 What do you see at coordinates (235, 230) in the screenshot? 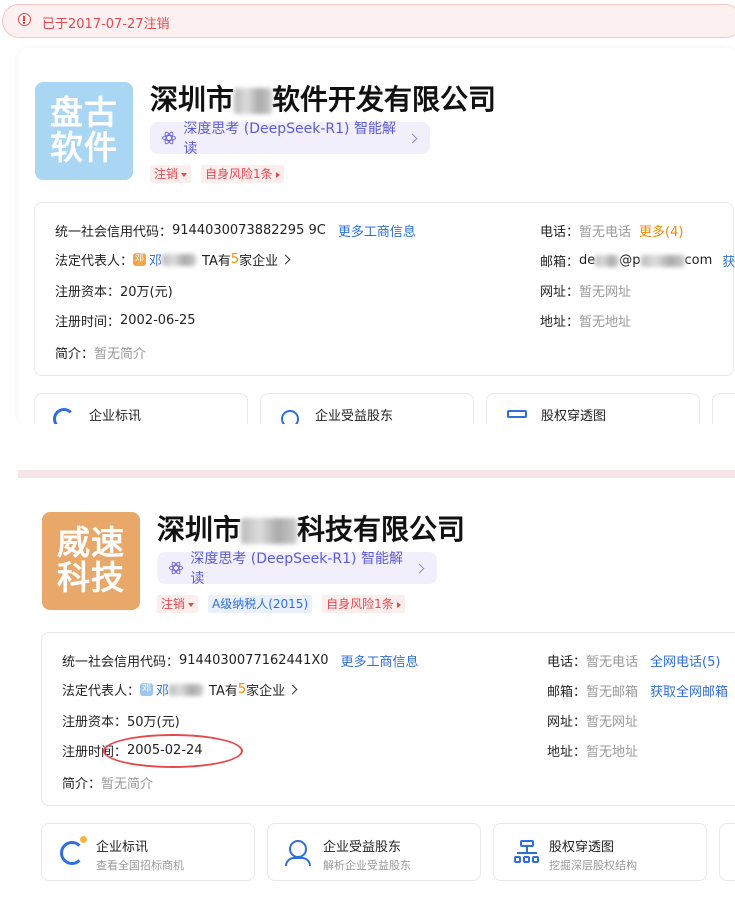
I see `credit-code-row: 统一社会信用代码： 9144030073882295 9C 更多工商信息` at bounding box center [235, 230].